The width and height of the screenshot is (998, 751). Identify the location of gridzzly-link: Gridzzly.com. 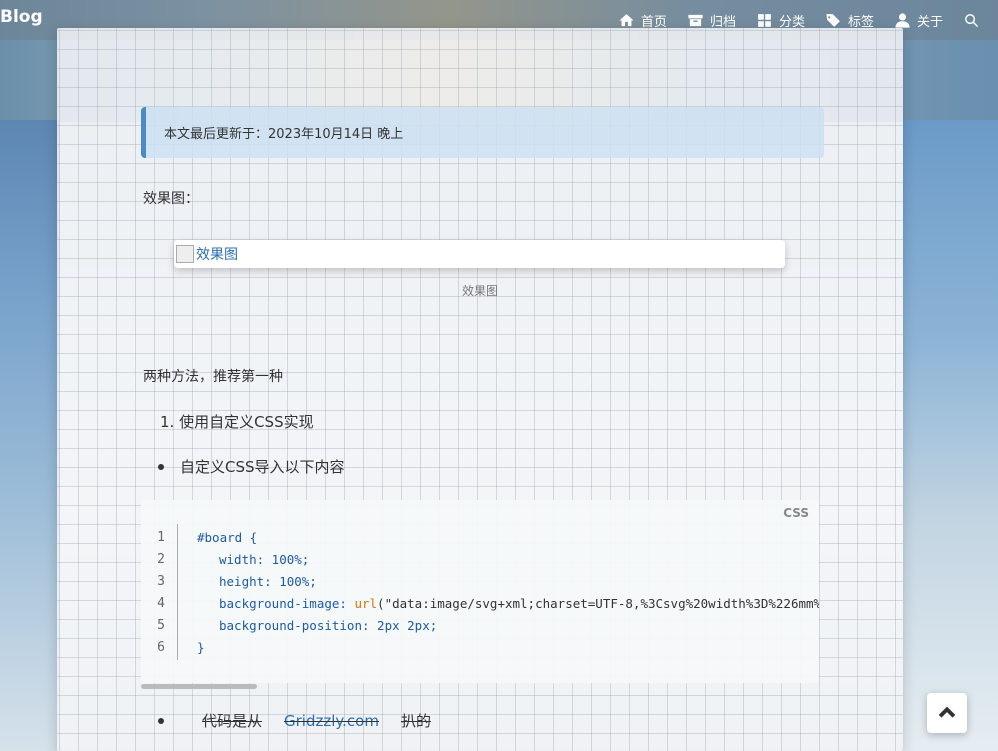
(331, 721).